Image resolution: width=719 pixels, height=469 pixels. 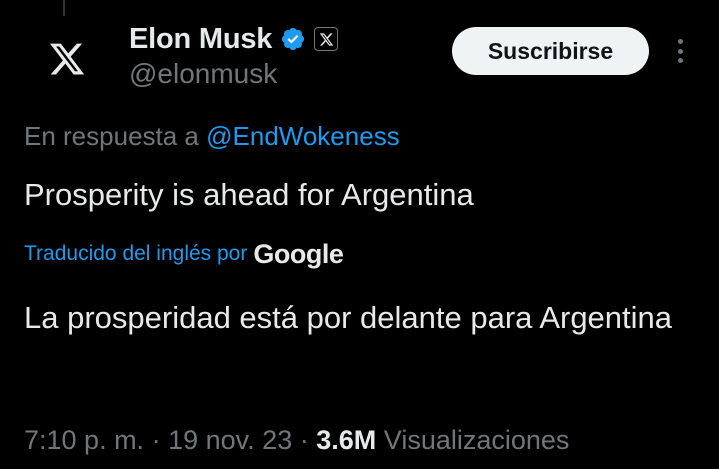 What do you see at coordinates (477, 440) in the screenshot?
I see `views-label: Visualizaciones` at bounding box center [477, 440].